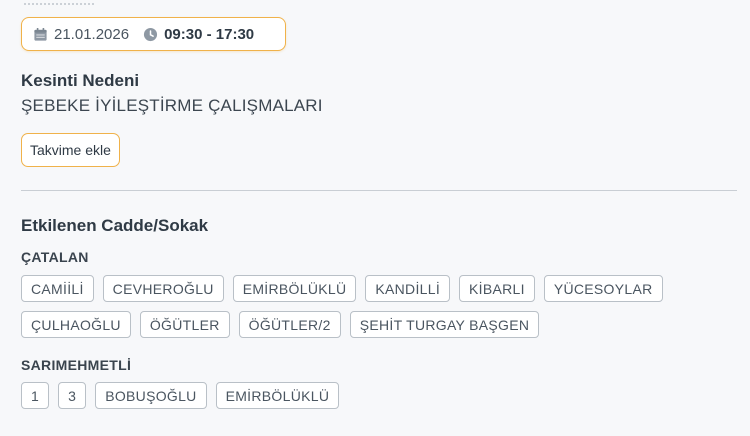 The height and width of the screenshot is (436, 750). Describe the element at coordinates (55, 257) in the screenshot. I see `district-label-catalan: ÇATALAN` at that location.